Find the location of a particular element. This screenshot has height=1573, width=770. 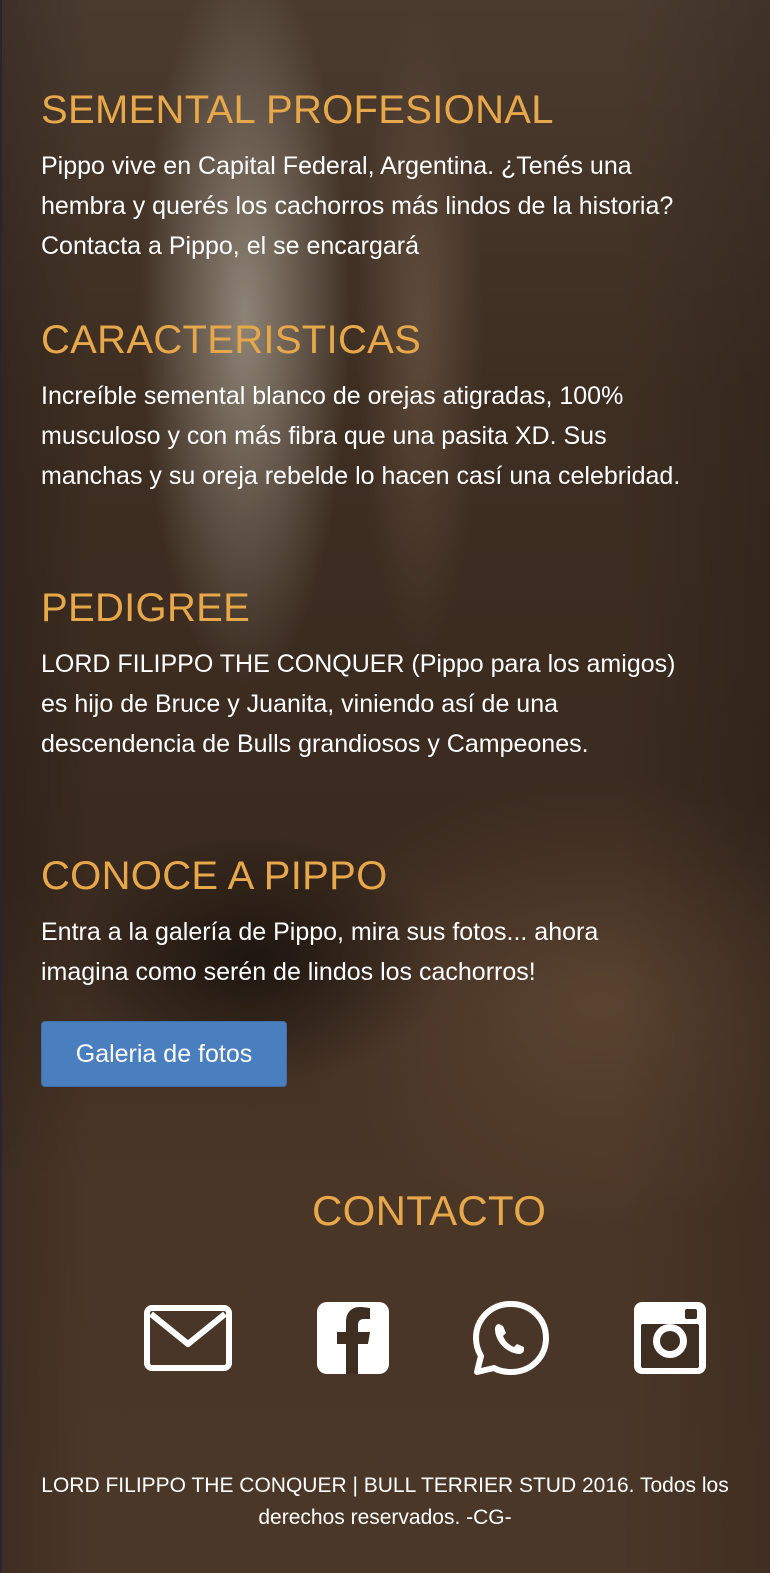

envelope-icon is located at coordinates (188, 1338).